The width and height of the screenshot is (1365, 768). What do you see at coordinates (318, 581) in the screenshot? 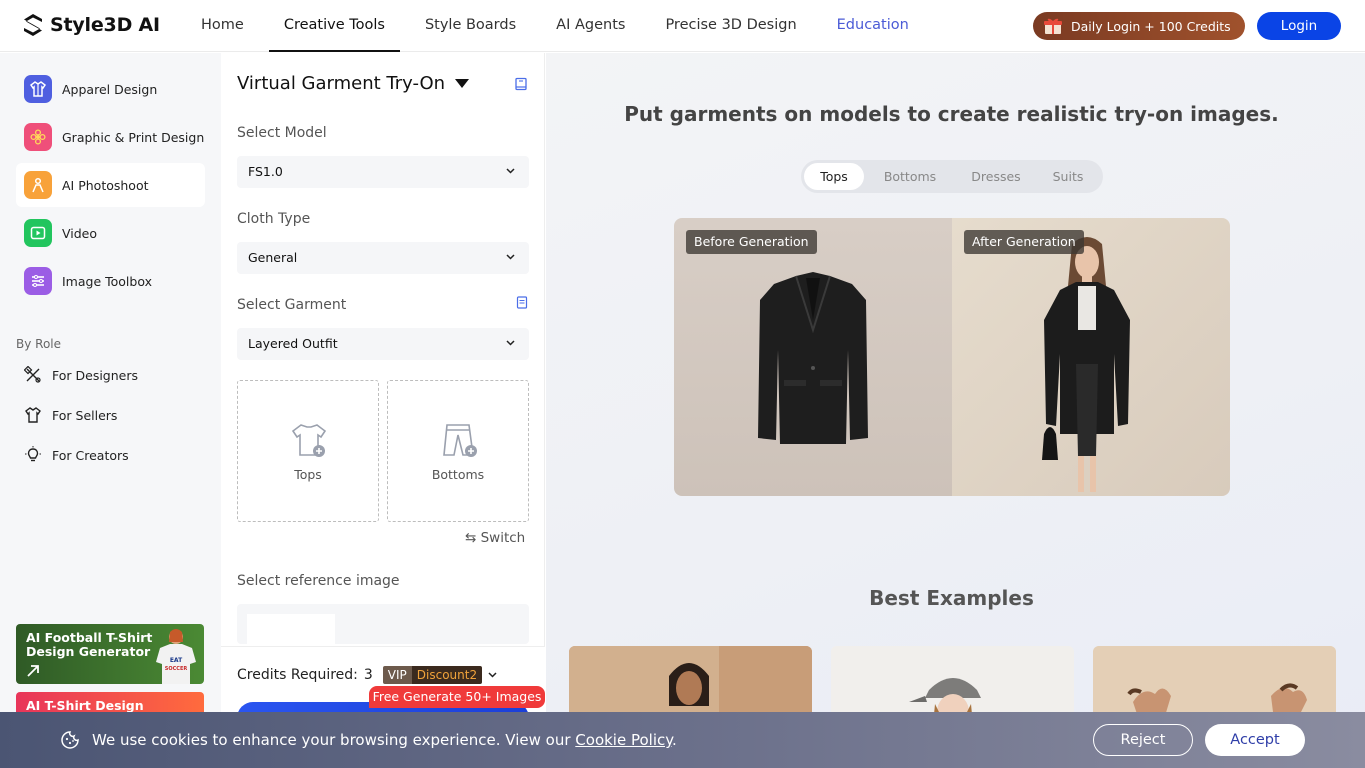
I see `reference-image-label: Select reference image` at bounding box center [318, 581].